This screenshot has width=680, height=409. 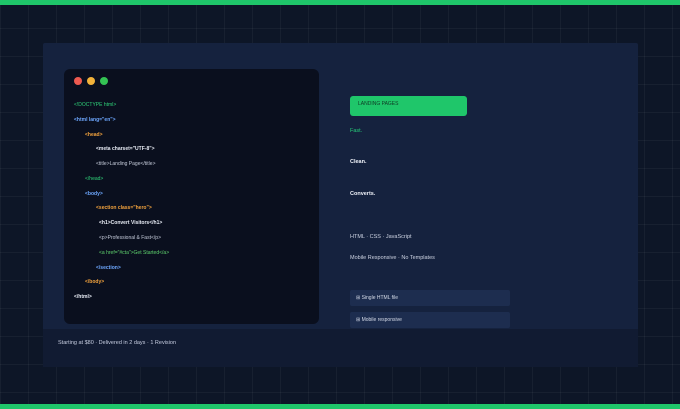 What do you see at coordinates (95, 105) in the screenshot?
I see `code-line: <!DOCTYPE html>` at bounding box center [95, 105].